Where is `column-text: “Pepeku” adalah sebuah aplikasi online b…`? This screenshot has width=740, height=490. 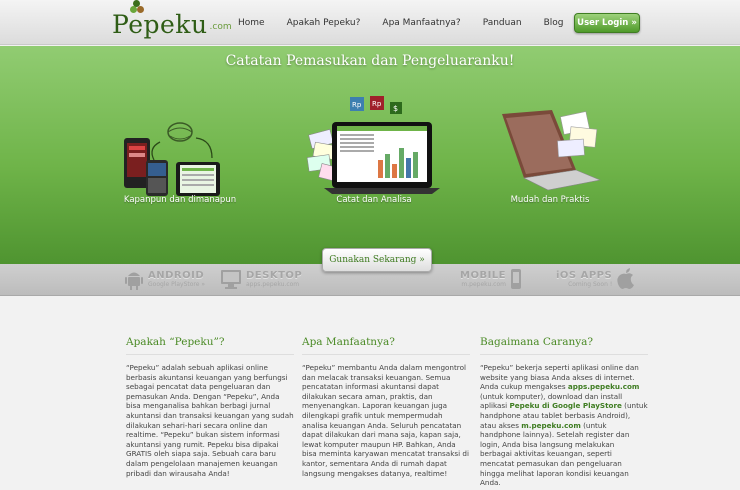
column-text: “Pepeku” adalah sebuah aplikasi online b… is located at coordinates (210, 420).